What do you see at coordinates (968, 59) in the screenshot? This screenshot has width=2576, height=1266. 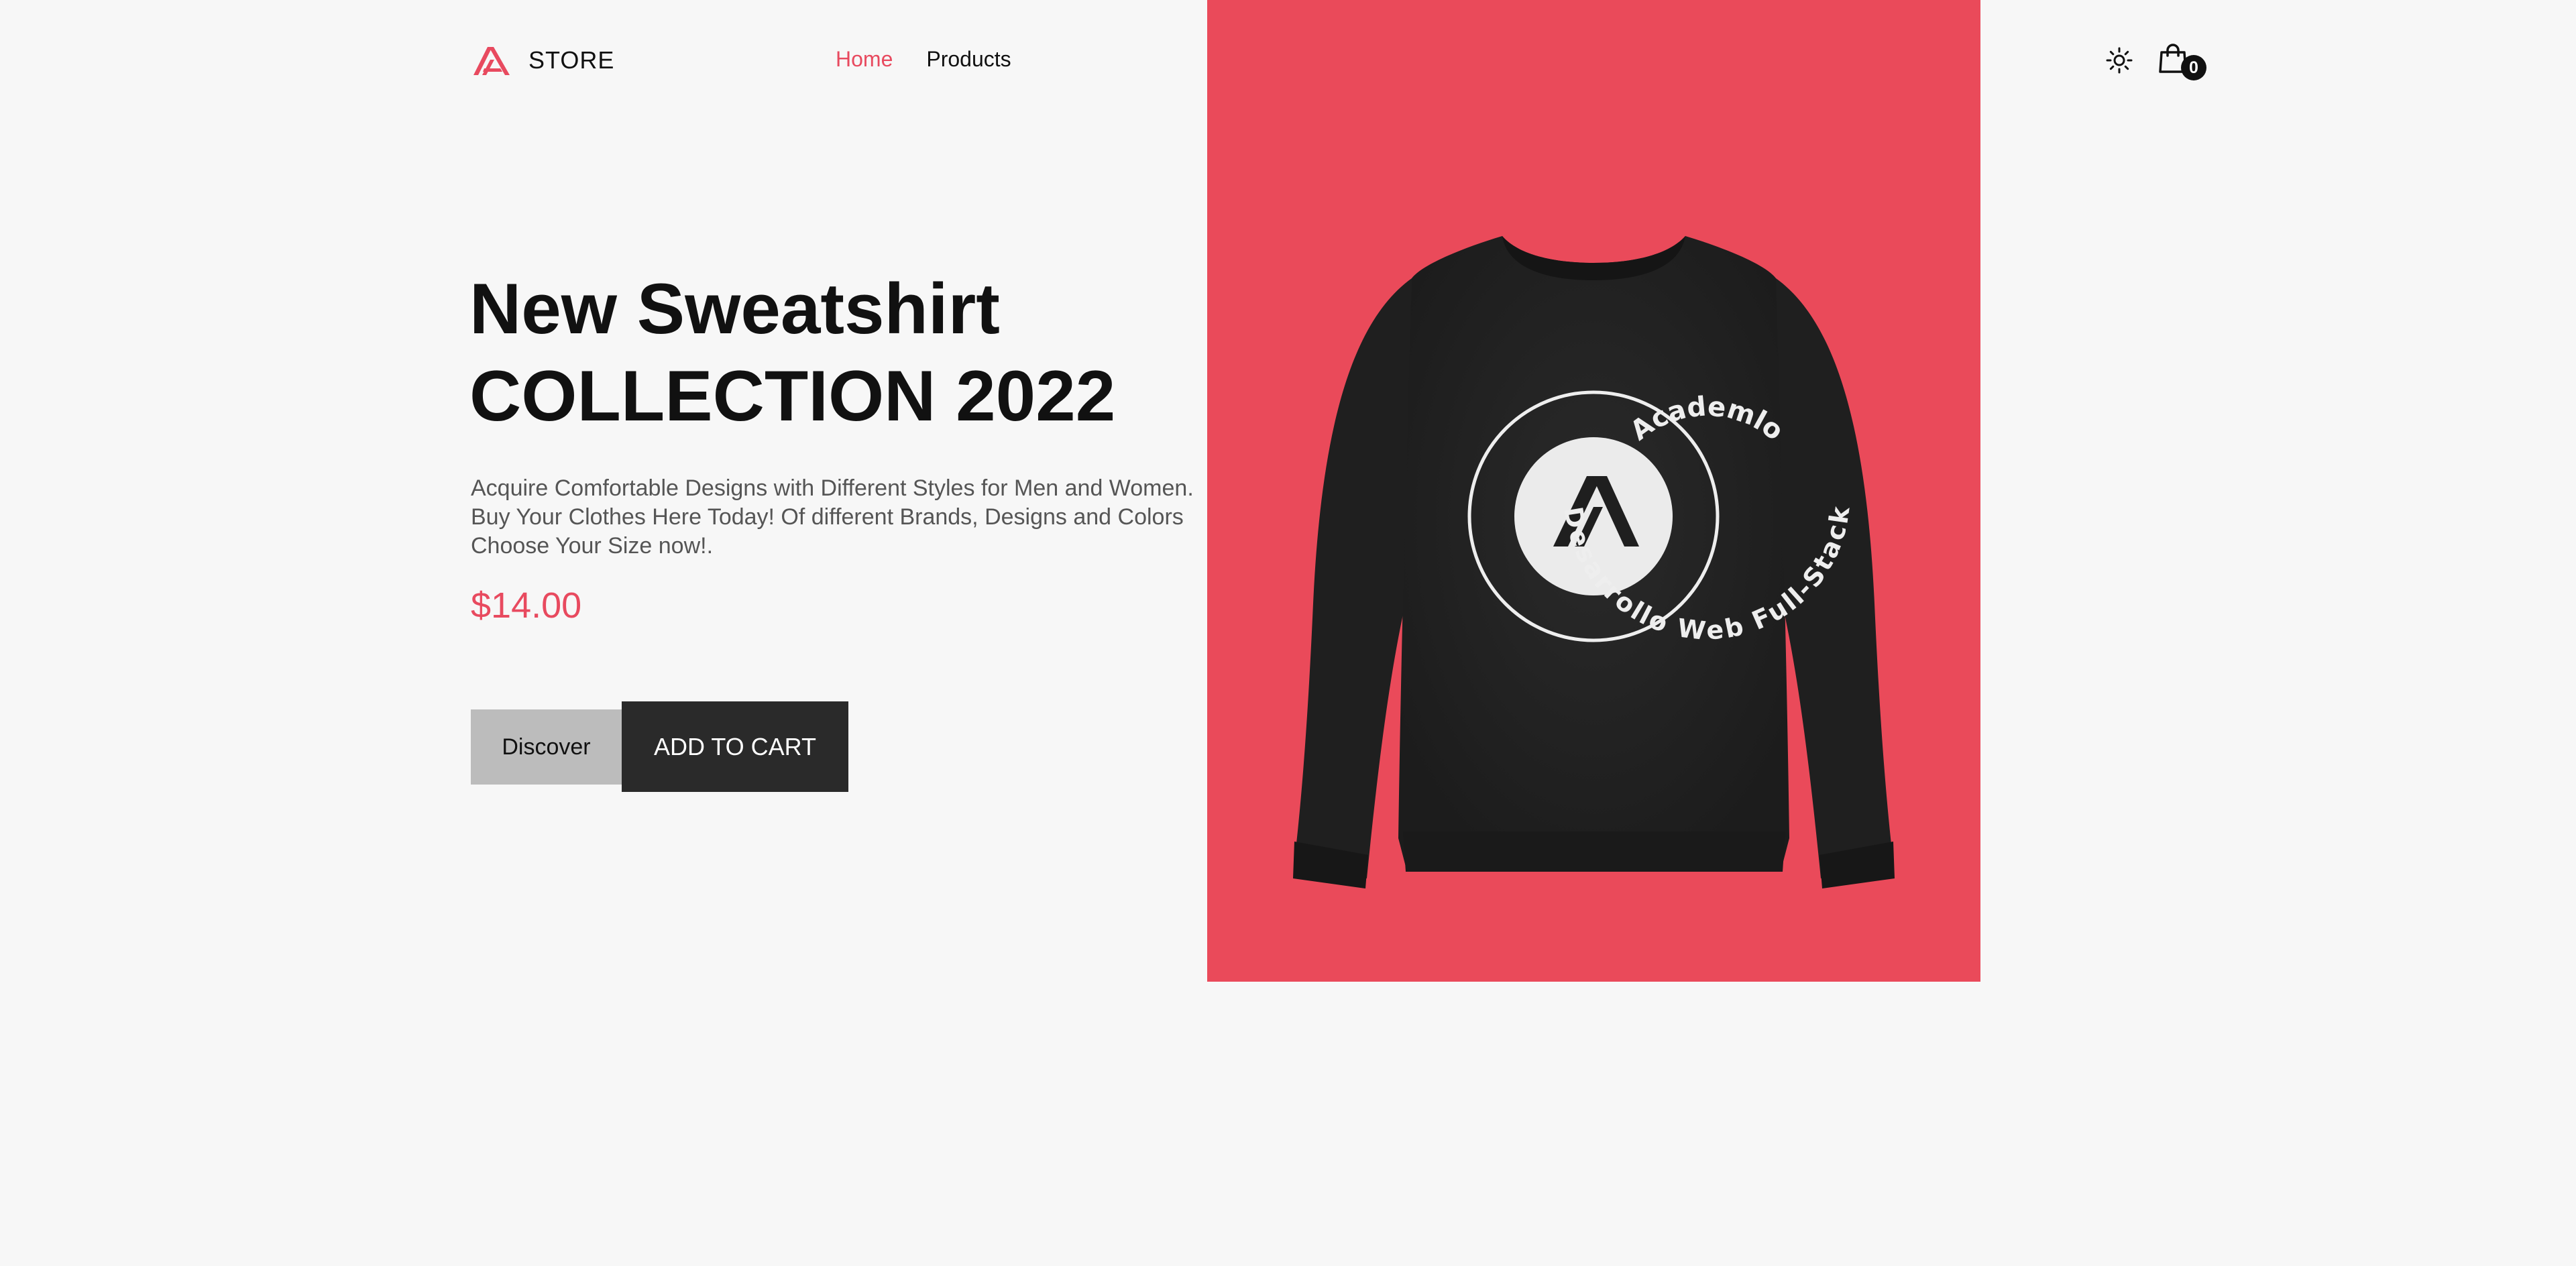 I see `nav-item-products: Products` at bounding box center [968, 59].